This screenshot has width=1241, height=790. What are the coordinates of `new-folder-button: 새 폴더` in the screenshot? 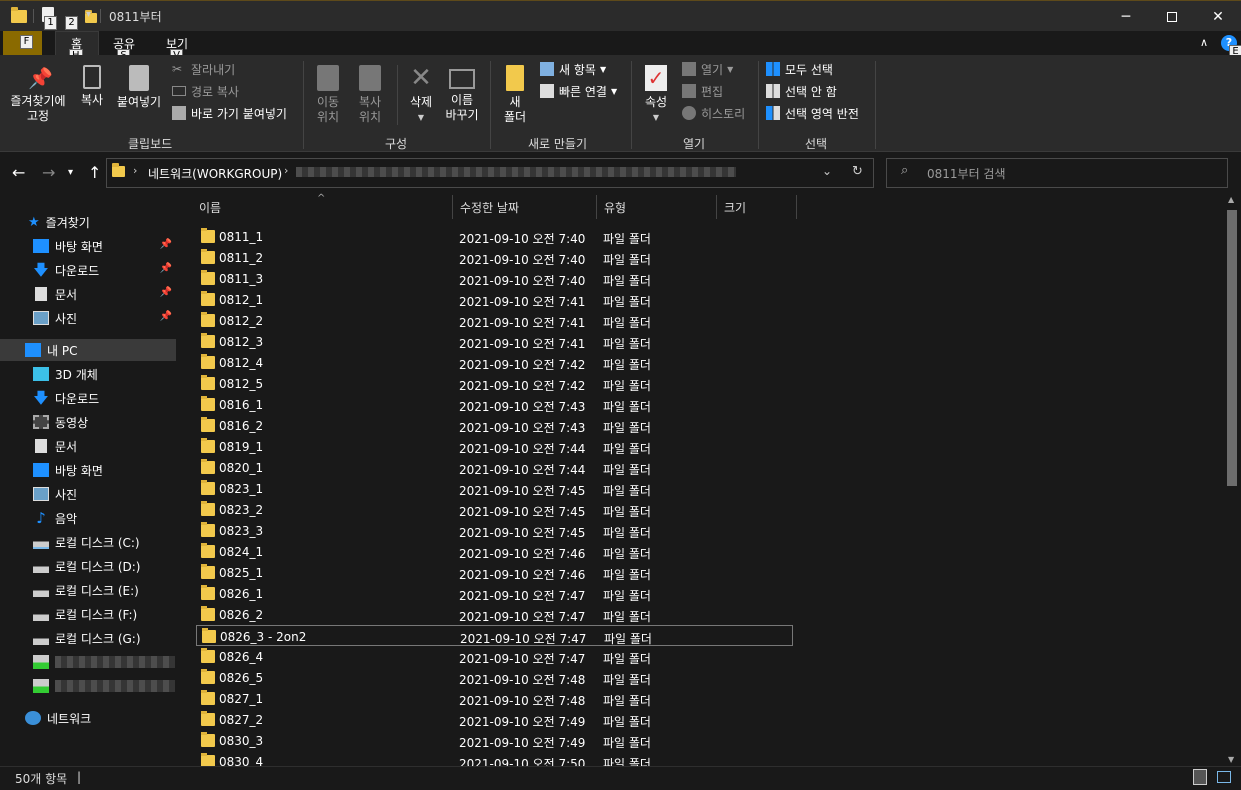 It's located at (515, 95).